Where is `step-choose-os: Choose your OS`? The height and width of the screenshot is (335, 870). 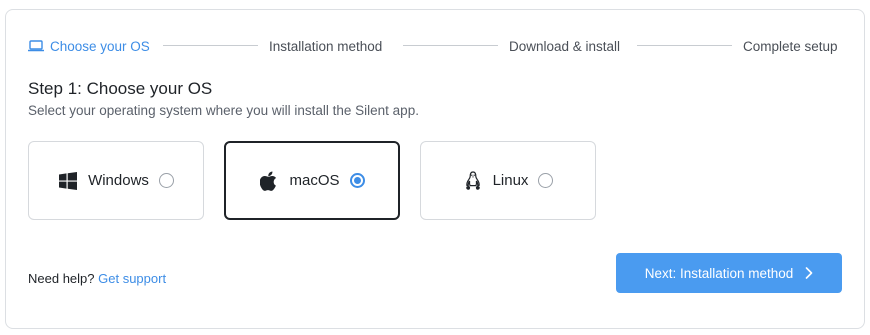 step-choose-os: Choose your OS is located at coordinates (89, 46).